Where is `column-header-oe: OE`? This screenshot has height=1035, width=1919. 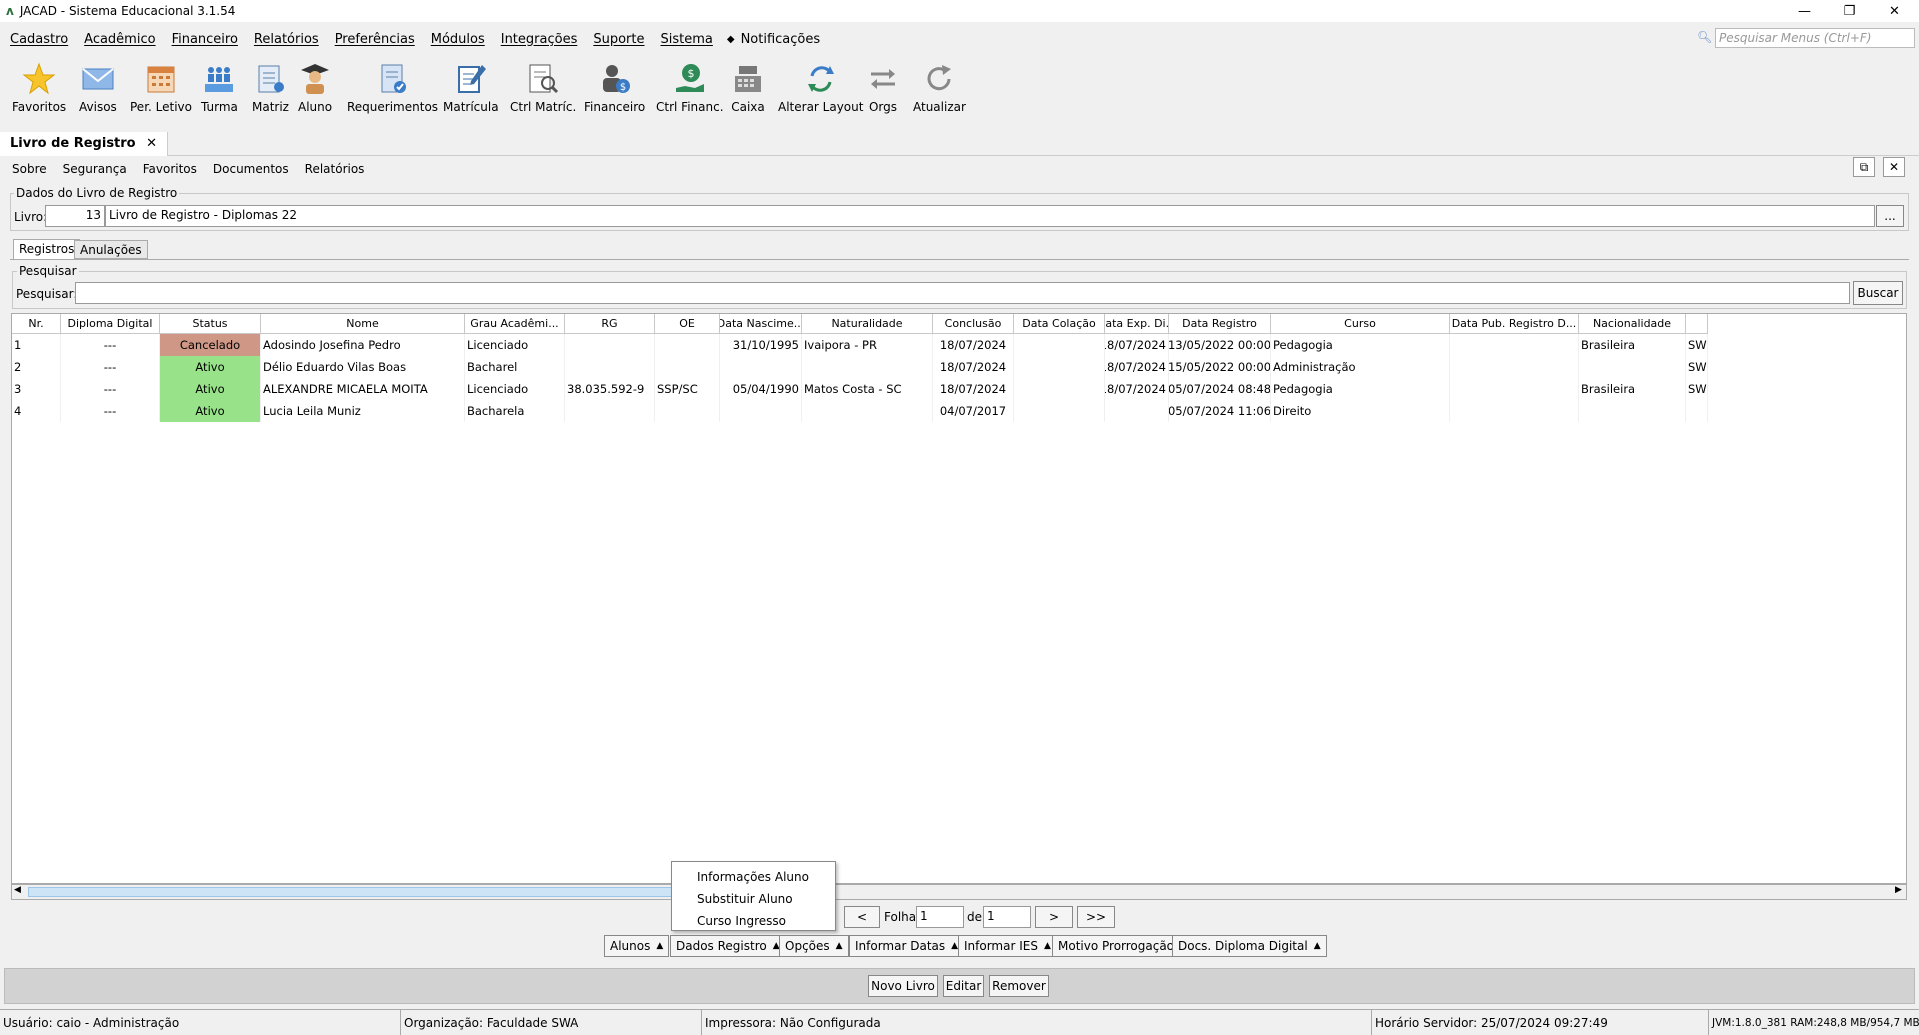
column-header-oe: OE is located at coordinates (687, 324).